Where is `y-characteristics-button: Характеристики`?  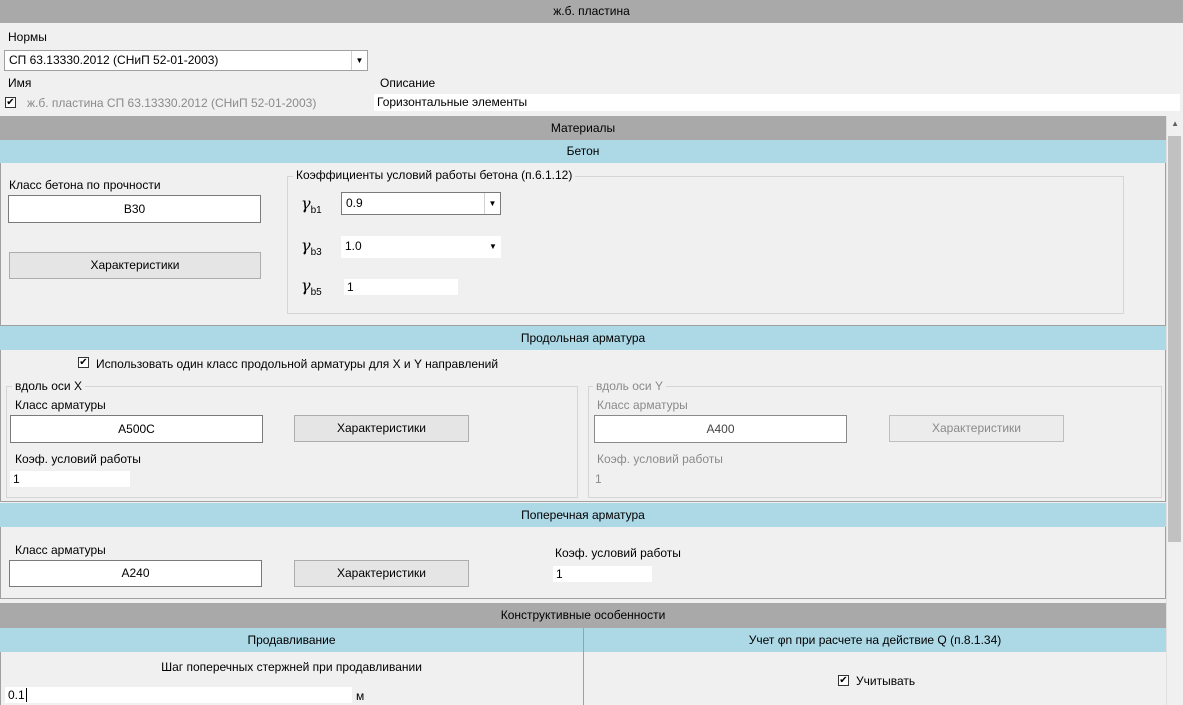 y-characteristics-button: Характеристики is located at coordinates (976, 428).